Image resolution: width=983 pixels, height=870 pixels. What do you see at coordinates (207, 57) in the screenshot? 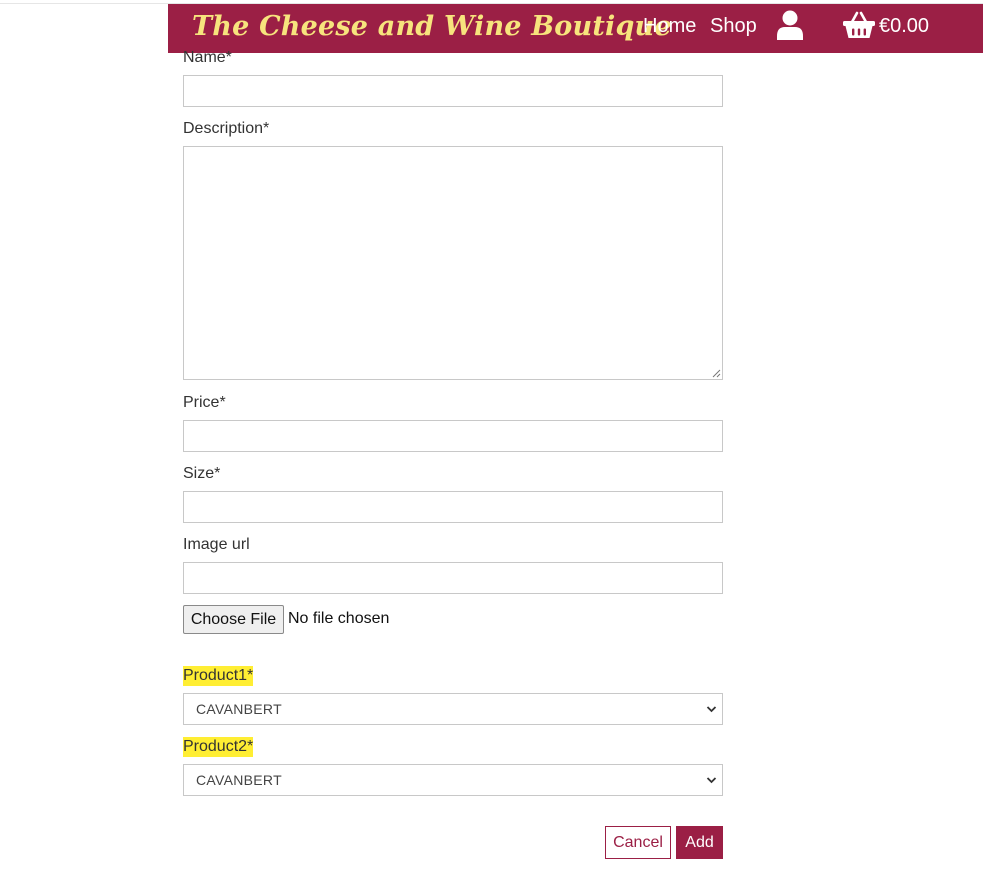
I see `name-label: Name*` at bounding box center [207, 57].